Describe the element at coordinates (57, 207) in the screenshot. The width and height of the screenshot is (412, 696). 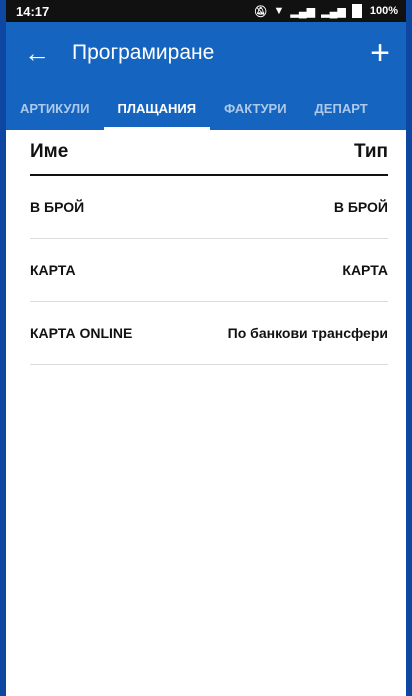
I see `row-name: В БРОЙ` at that location.